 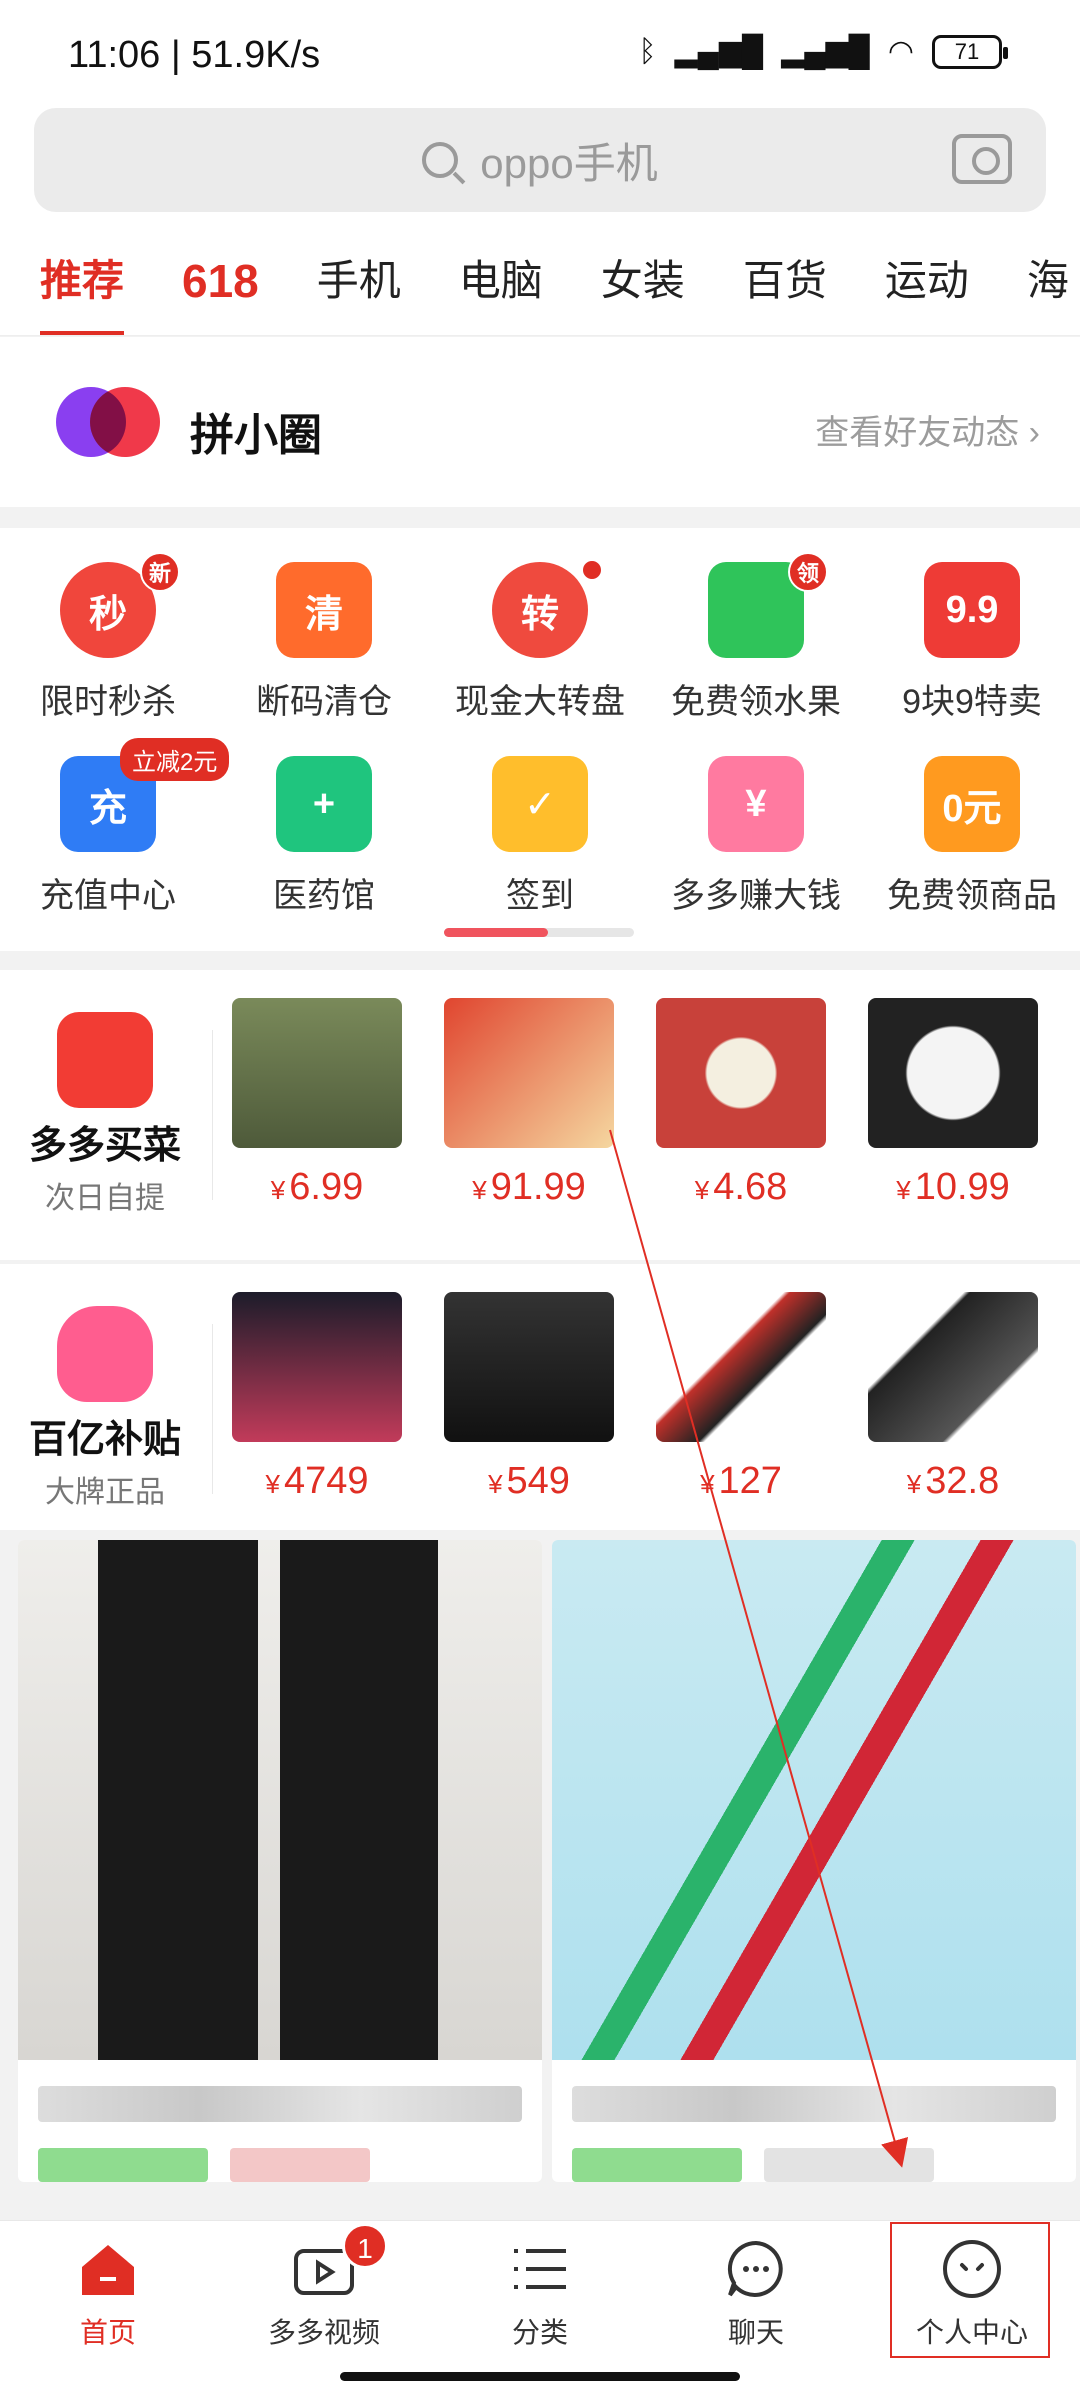 I want to click on price-value: 4749, so click(x=326, y=1481).